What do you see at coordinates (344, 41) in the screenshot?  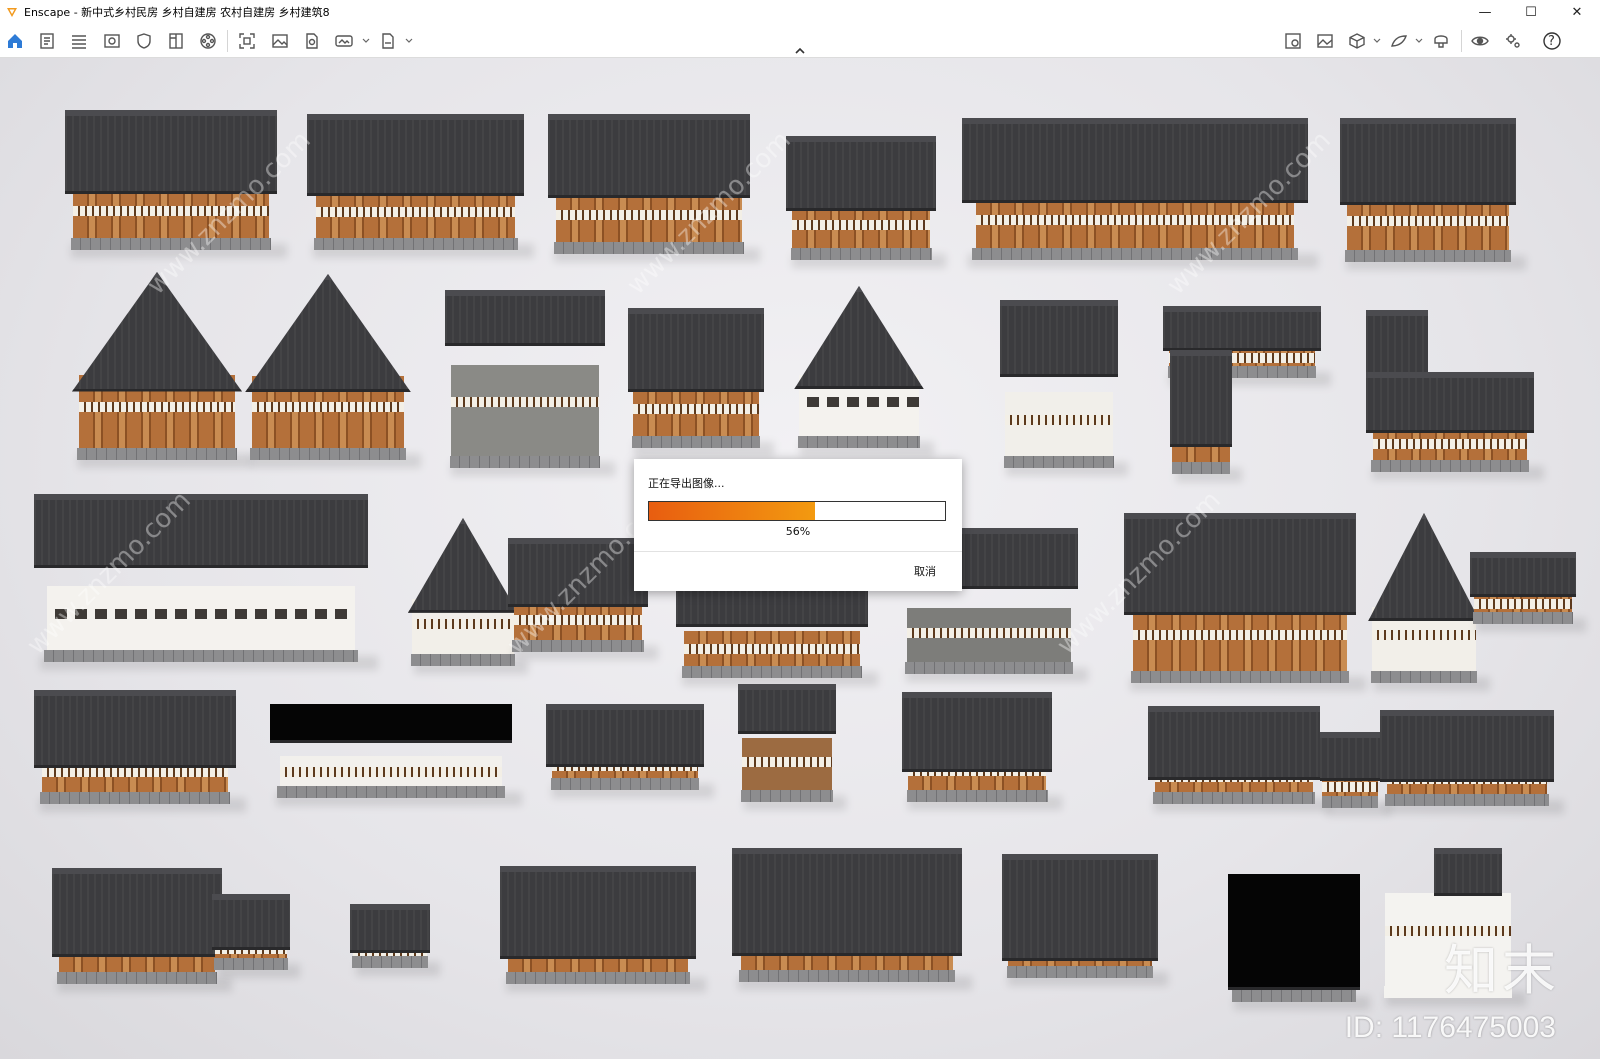 I see `panorama-icon` at bounding box center [344, 41].